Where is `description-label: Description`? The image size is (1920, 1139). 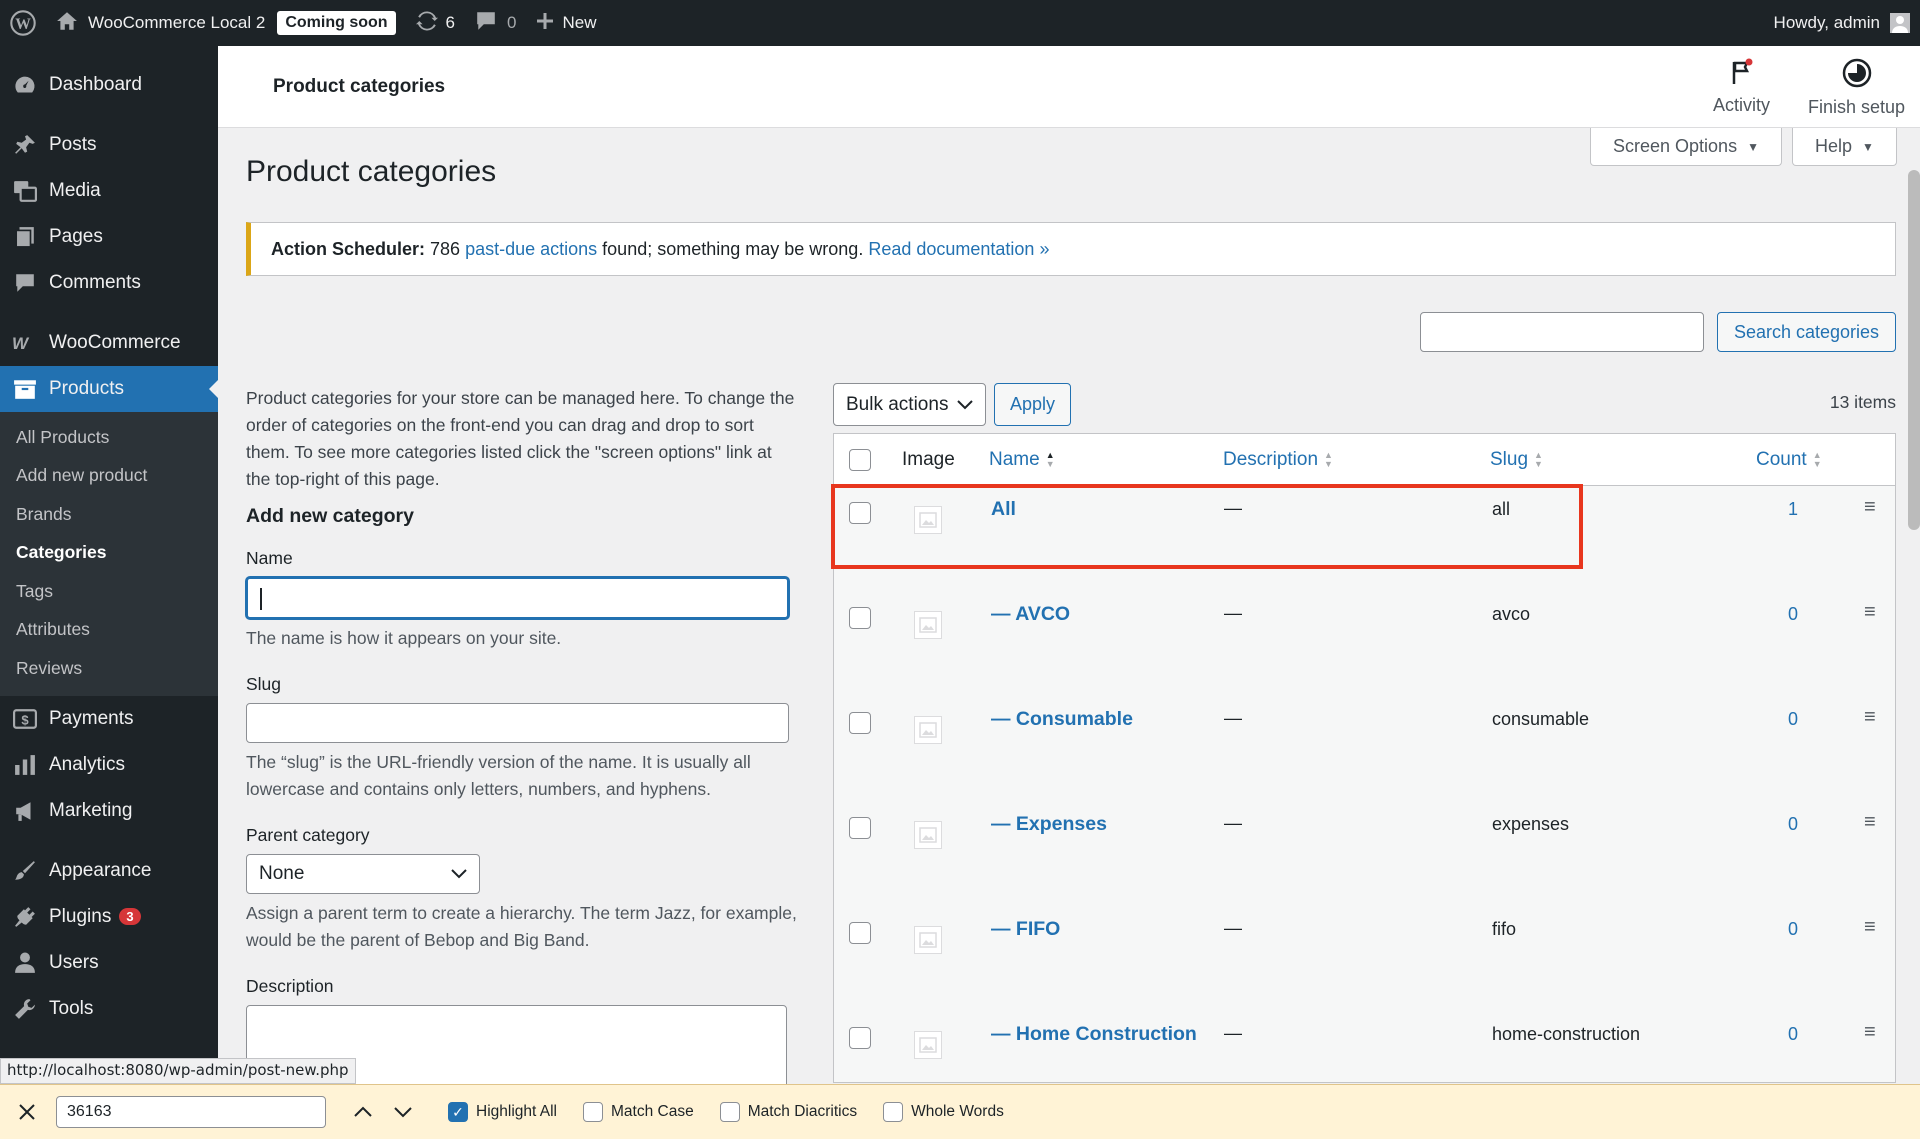 description-label: Description is located at coordinates (290, 986).